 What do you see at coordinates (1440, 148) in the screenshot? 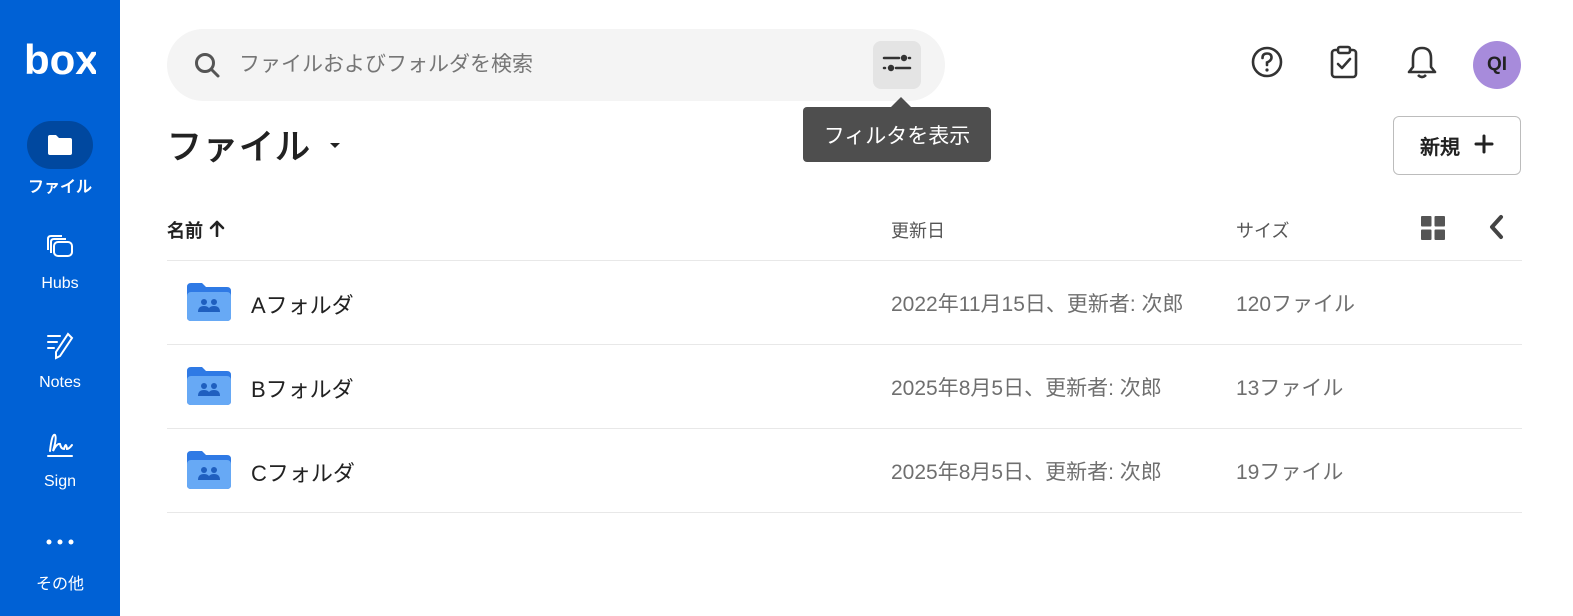
I see `new-button-label: 新規` at bounding box center [1440, 148].